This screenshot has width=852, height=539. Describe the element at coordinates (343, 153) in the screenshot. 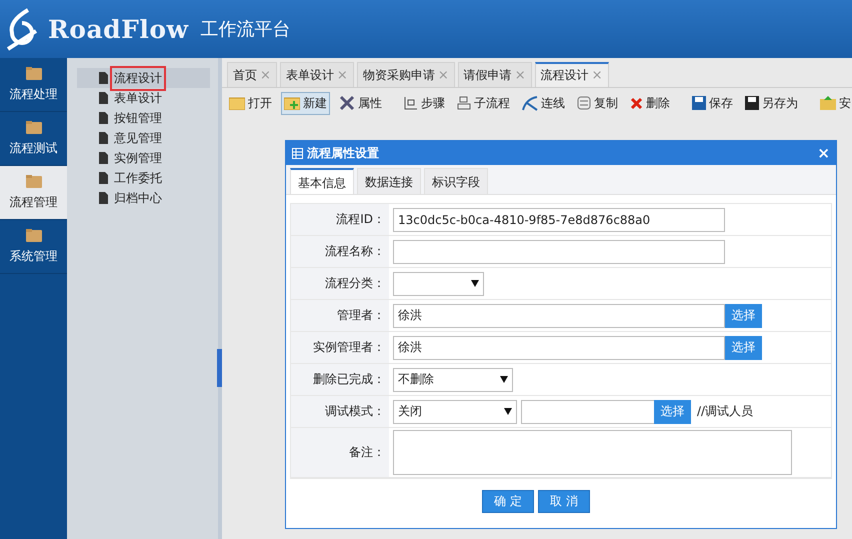

I see `dialog-title: 流程属性设置` at that location.